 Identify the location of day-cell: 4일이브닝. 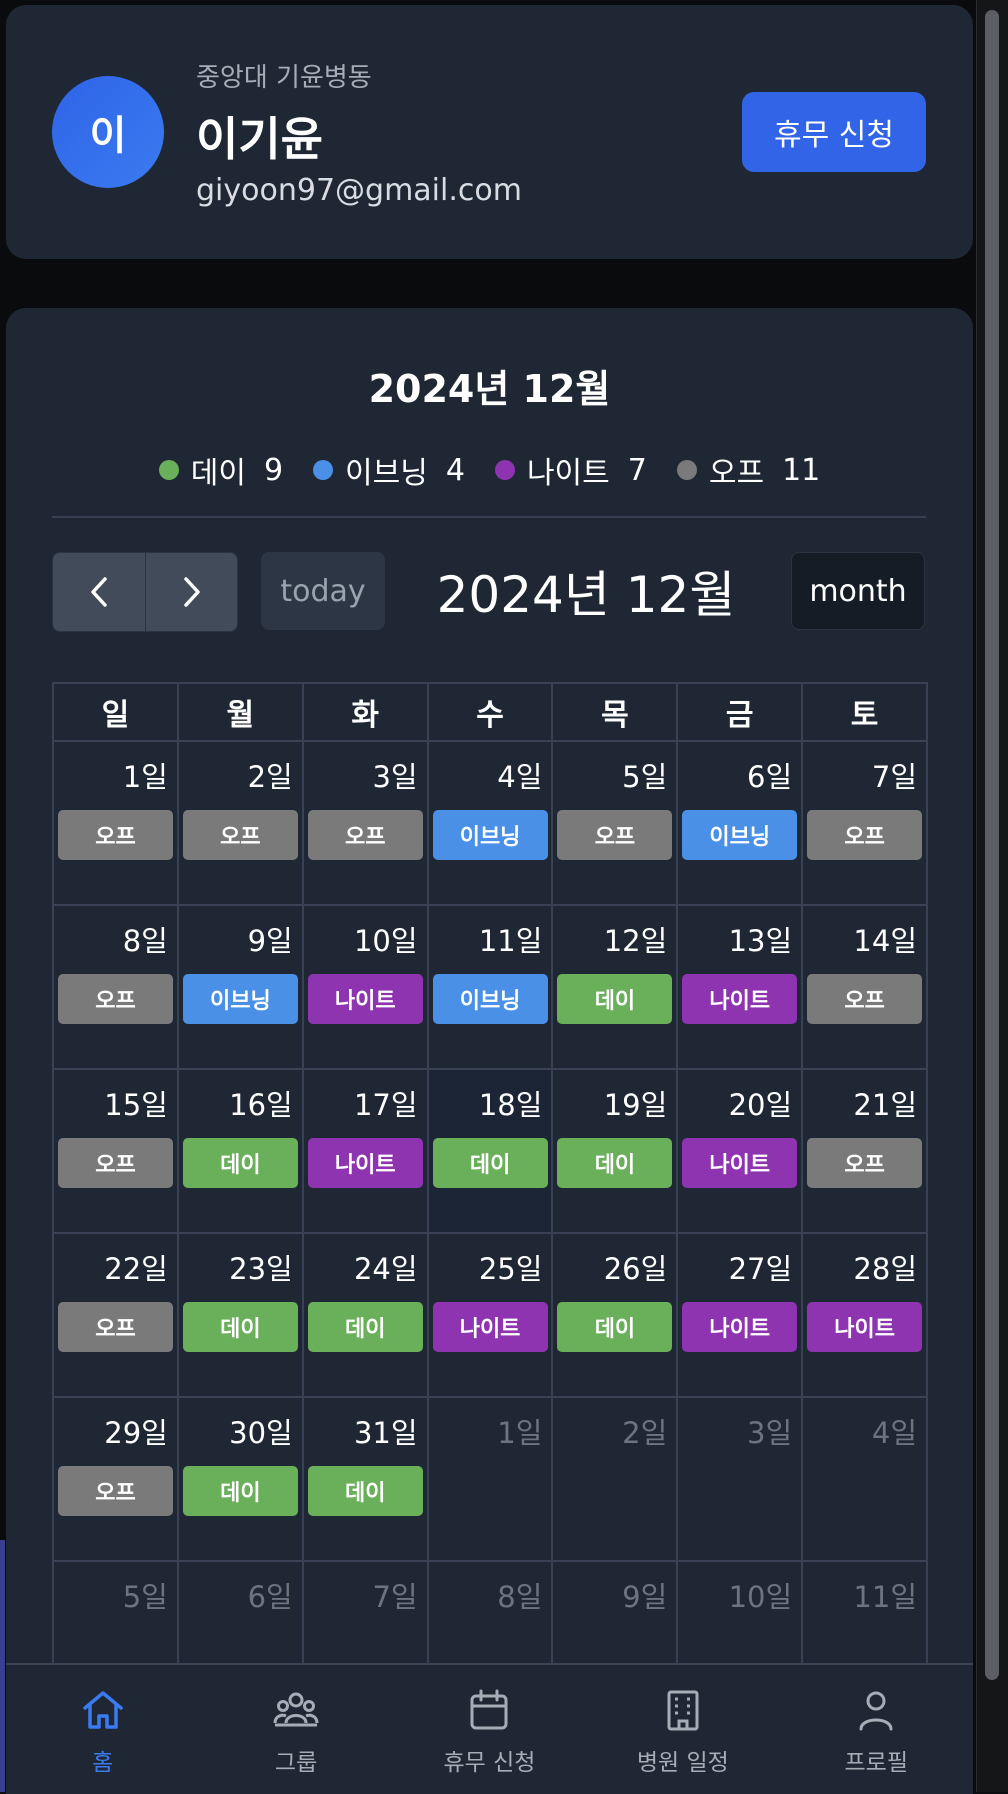
(491, 824).